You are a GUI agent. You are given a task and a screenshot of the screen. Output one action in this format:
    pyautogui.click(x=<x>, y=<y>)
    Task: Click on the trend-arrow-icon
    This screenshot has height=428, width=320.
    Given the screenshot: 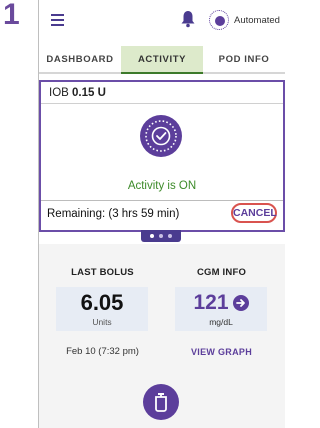 What is the action you would take?
    pyautogui.click(x=240, y=303)
    